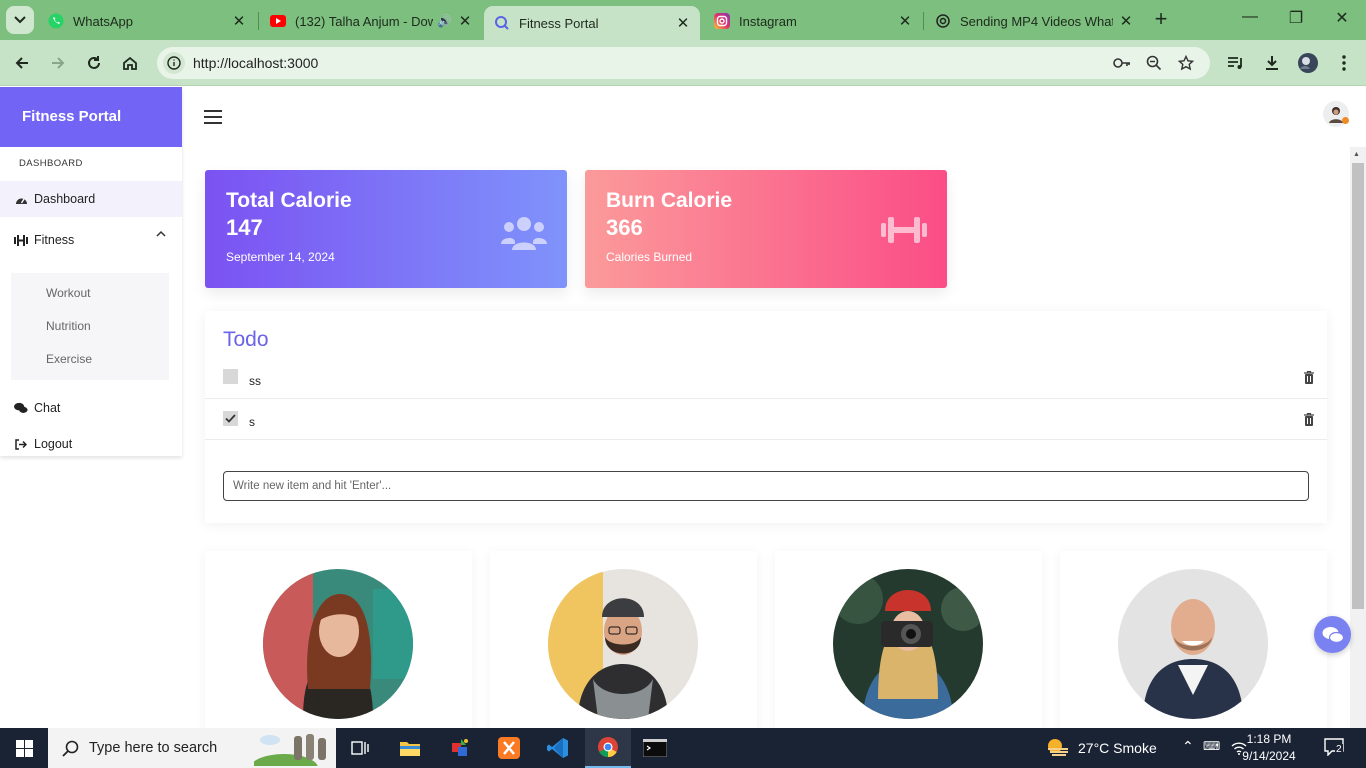 This screenshot has height=768, width=1366. Describe the element at coordinates (90, 293) in the screenshot. I see `submenu-item-workout: Workout` at that location.